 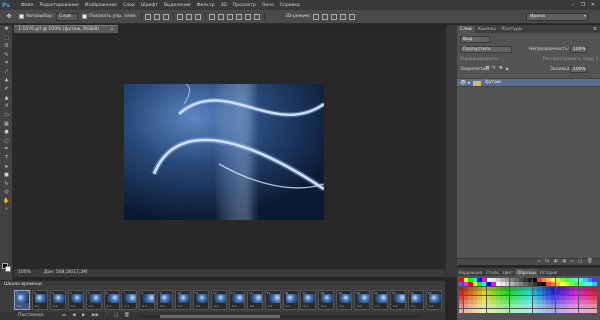 I want to click on align-middle-icon, so click(x=156, y=16).